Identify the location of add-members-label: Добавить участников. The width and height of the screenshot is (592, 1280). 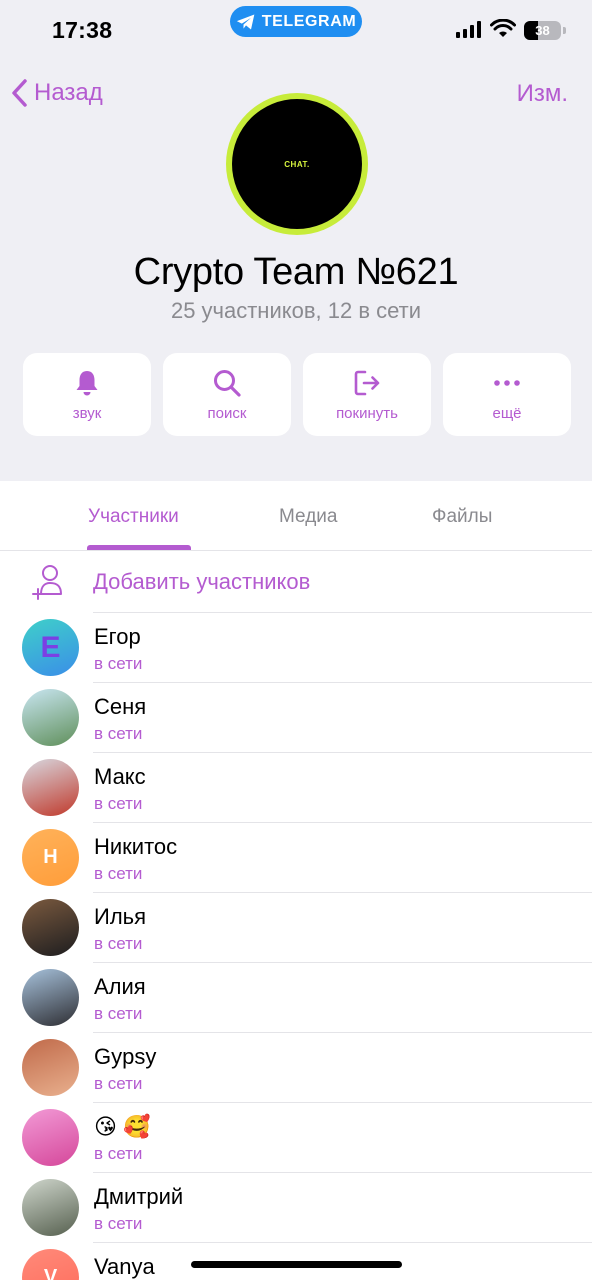
(202, 581).